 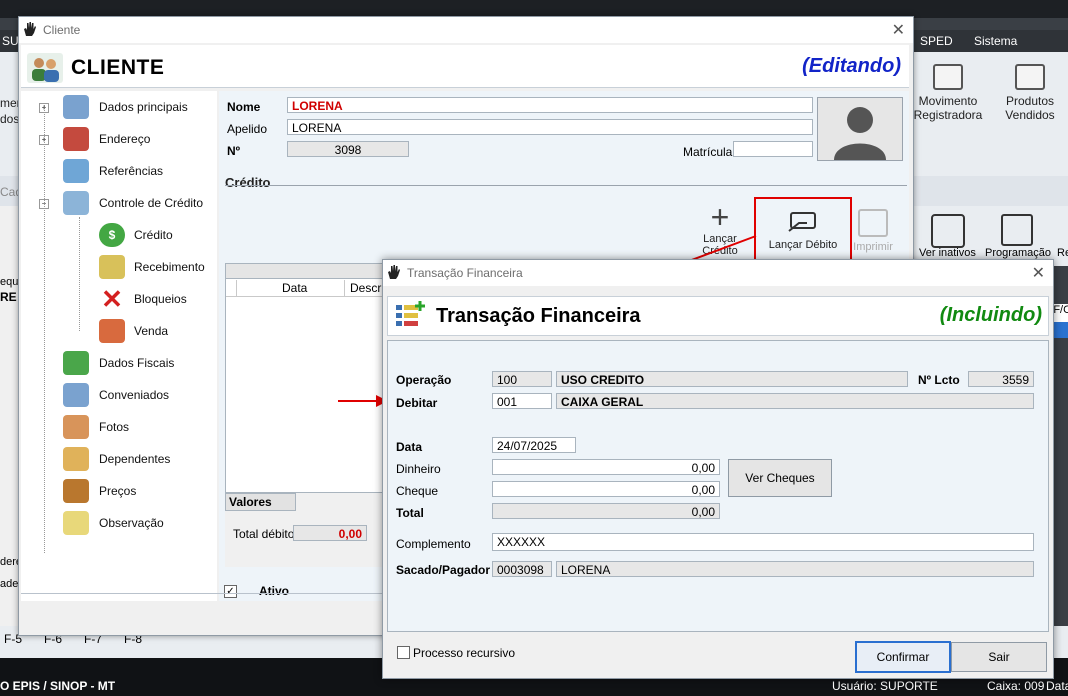 I want to click on menu-item-sistema: Sistema, so click(x=995, y=41).